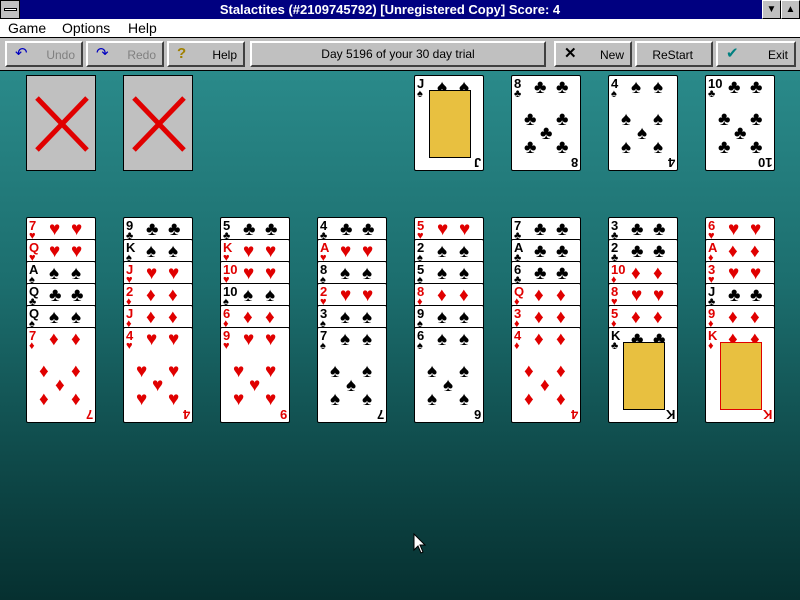  Describe the element at coordinates (86, 28) in the screenshot. I see `menu-options: Options` at that location.